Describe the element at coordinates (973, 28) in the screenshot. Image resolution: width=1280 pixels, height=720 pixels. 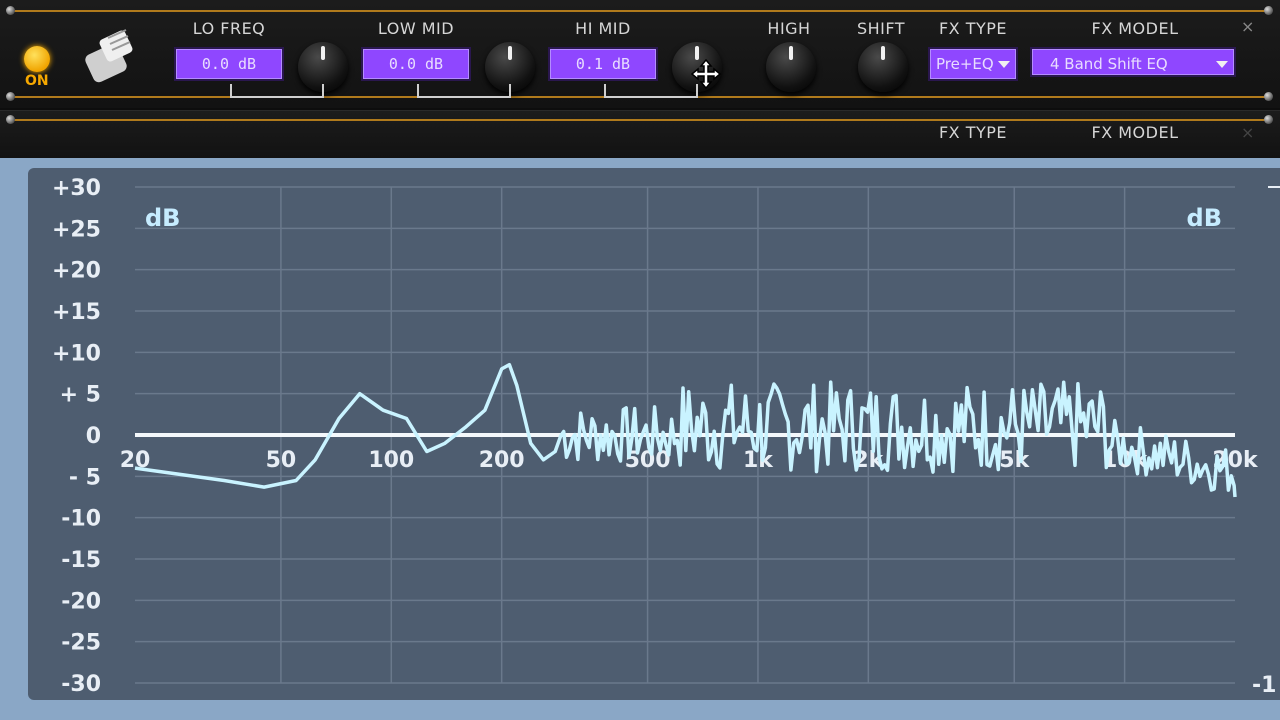
I see `fx-type-label: FX TYPE` at that location.